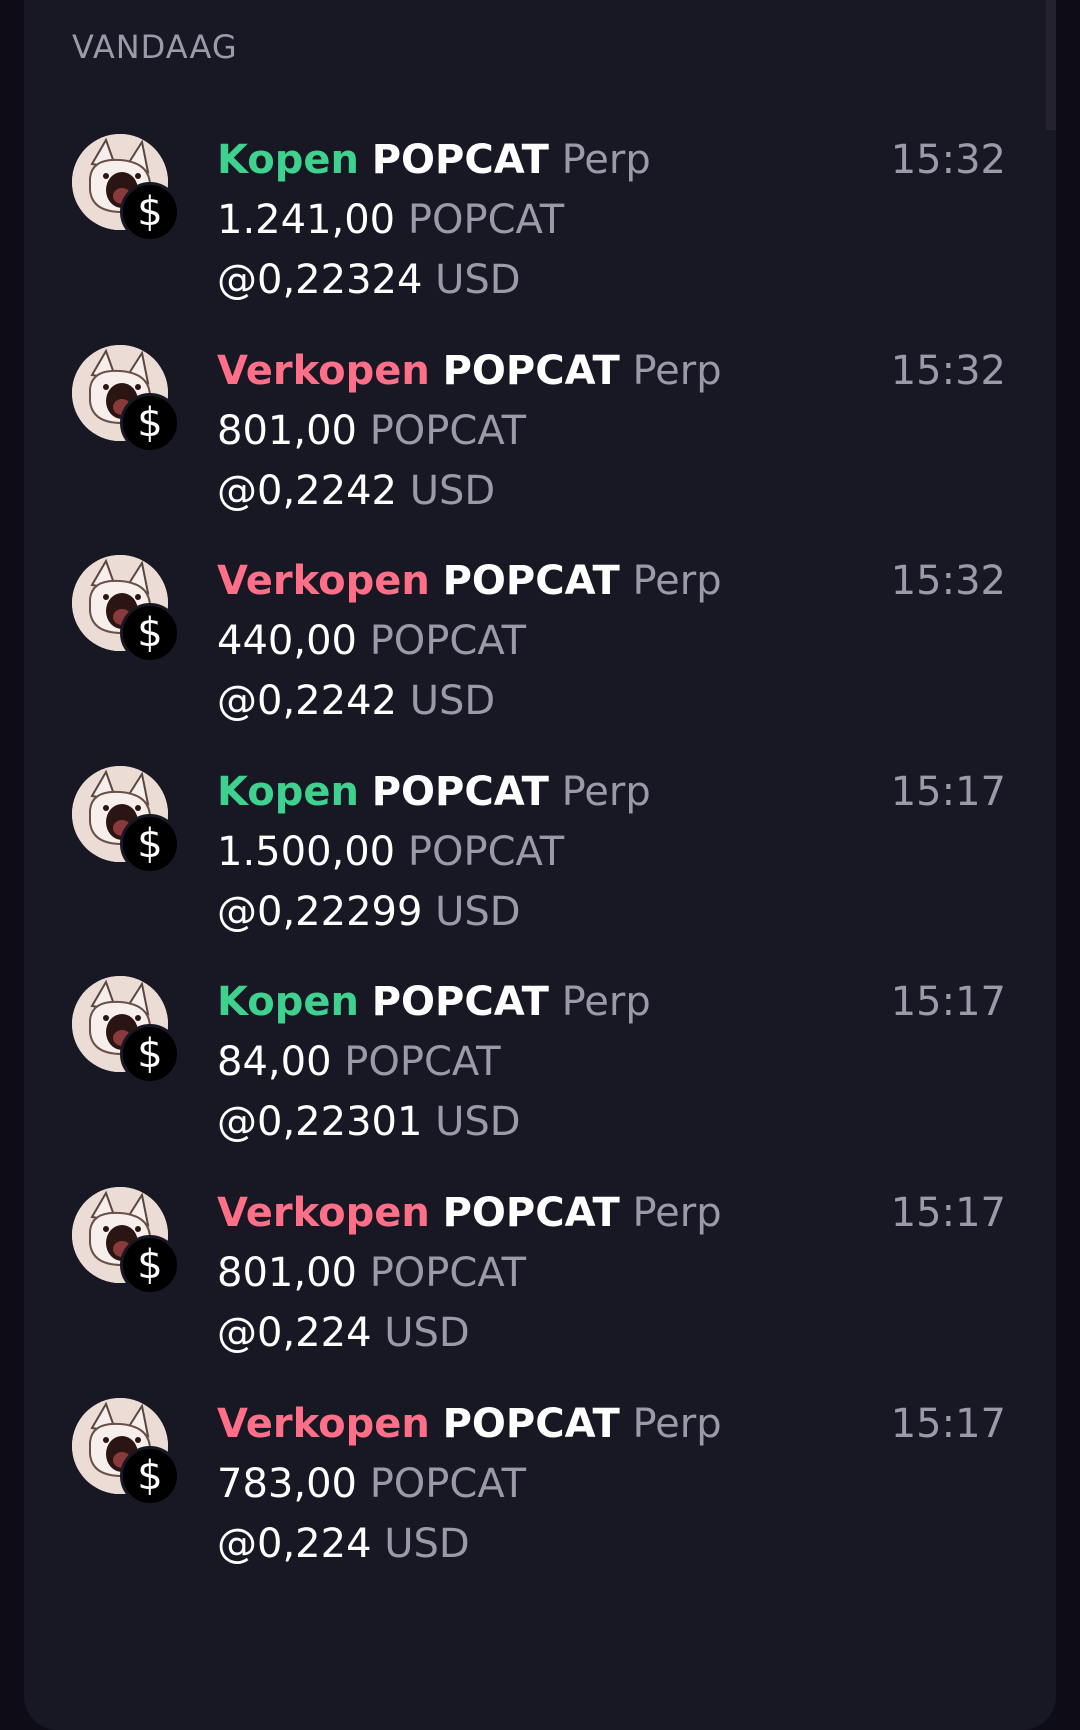 This screenshot has width=1080, height=1730. Describe the element at coordinates (287, 641) in the screenshot. I see `trade-amount: 440,00` at that location.